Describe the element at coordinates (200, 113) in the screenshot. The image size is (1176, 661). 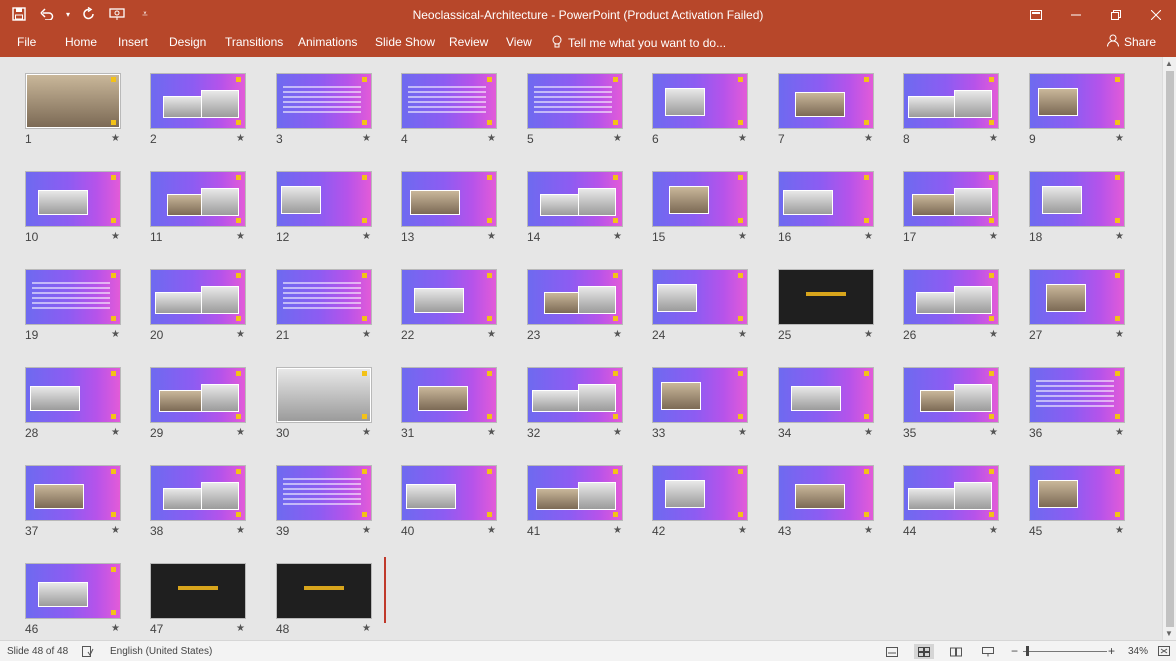
I see `slide-thumbnail: 2 ★` at that location.